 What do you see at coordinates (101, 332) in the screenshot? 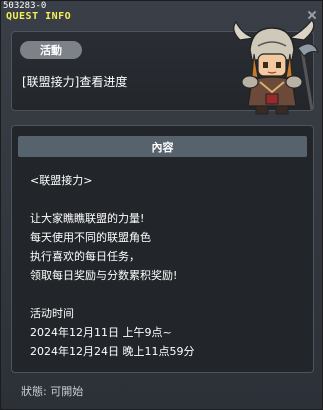
I see `event-start-time: 2024年12月11日 上午9点~` at bounding box center [101, 332].